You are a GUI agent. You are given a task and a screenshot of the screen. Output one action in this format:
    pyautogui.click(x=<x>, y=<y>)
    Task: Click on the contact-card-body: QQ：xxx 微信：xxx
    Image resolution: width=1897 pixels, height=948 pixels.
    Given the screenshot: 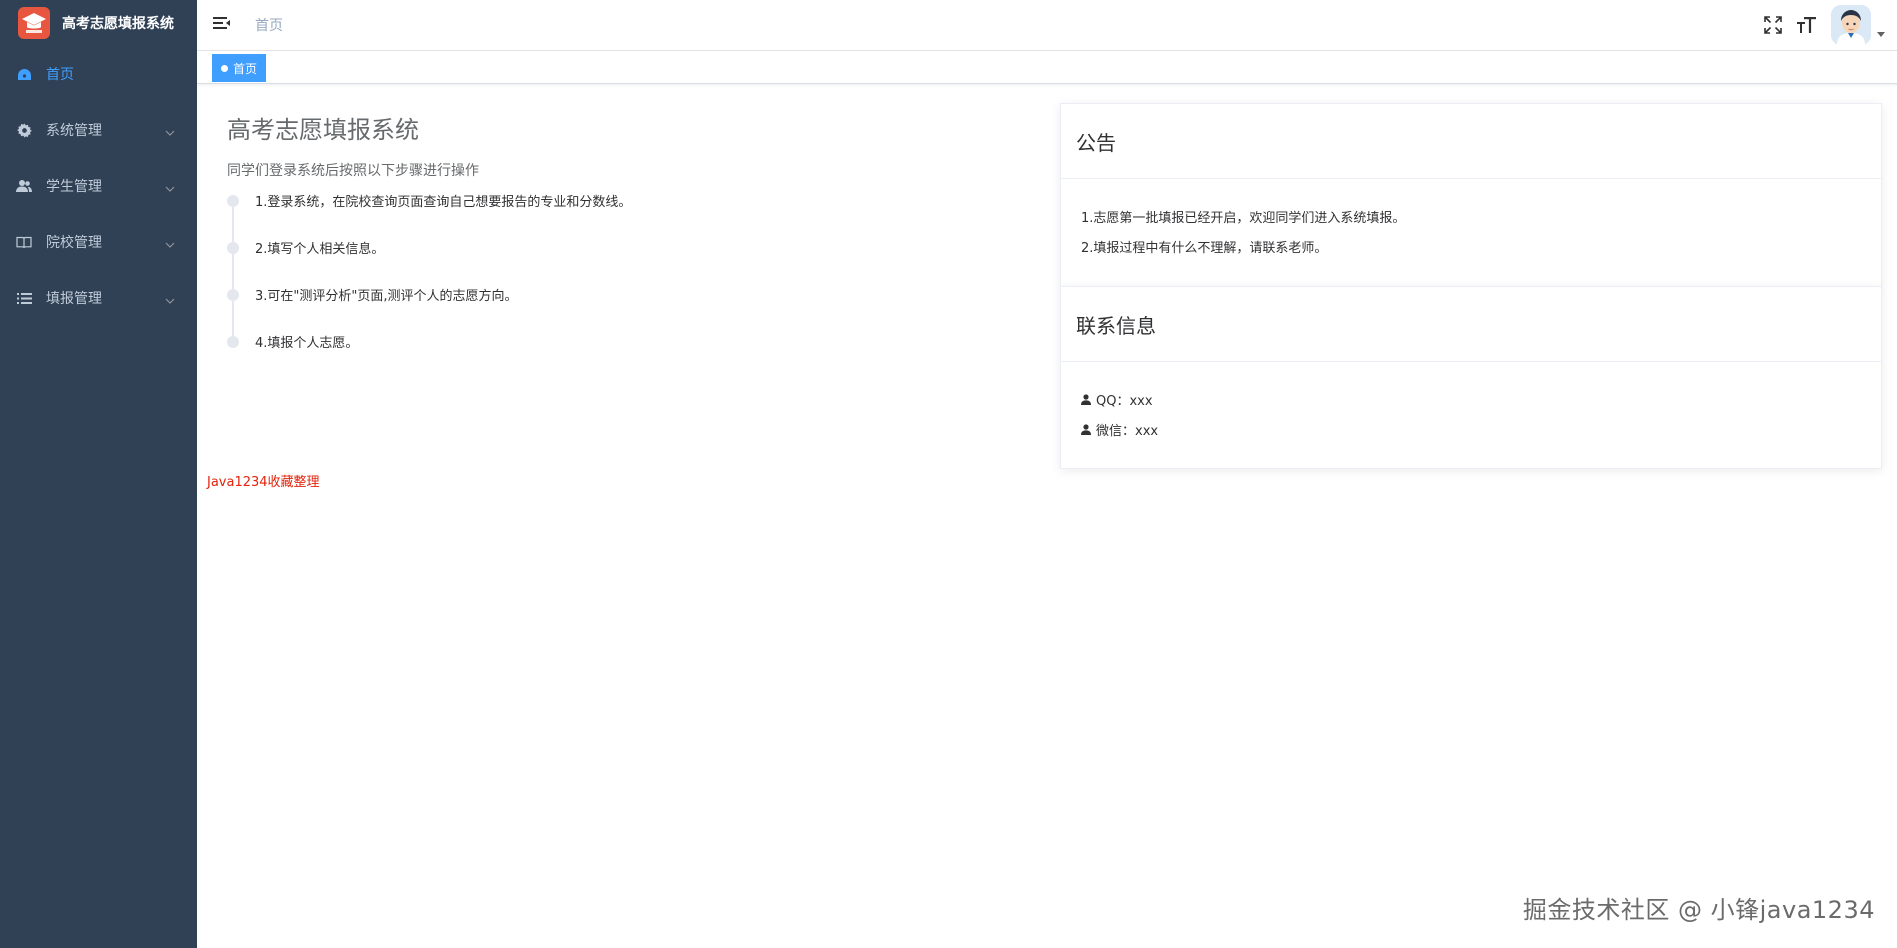 What is the action you would take?
    pyautogui.click(x=1471, y=408)
    